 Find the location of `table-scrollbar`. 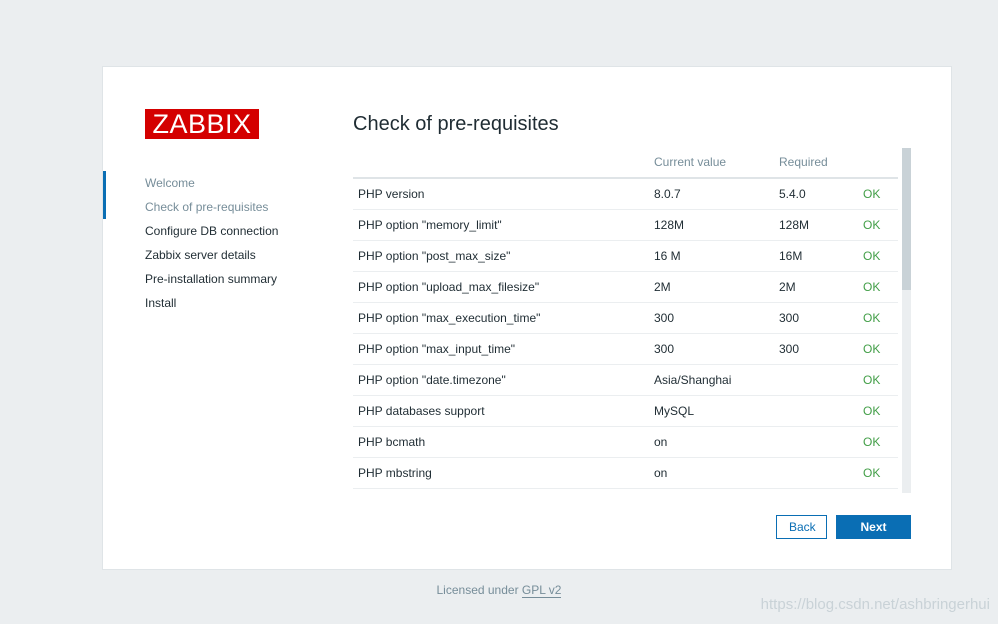

table-scrollbar is located at coordinates (906, 320).